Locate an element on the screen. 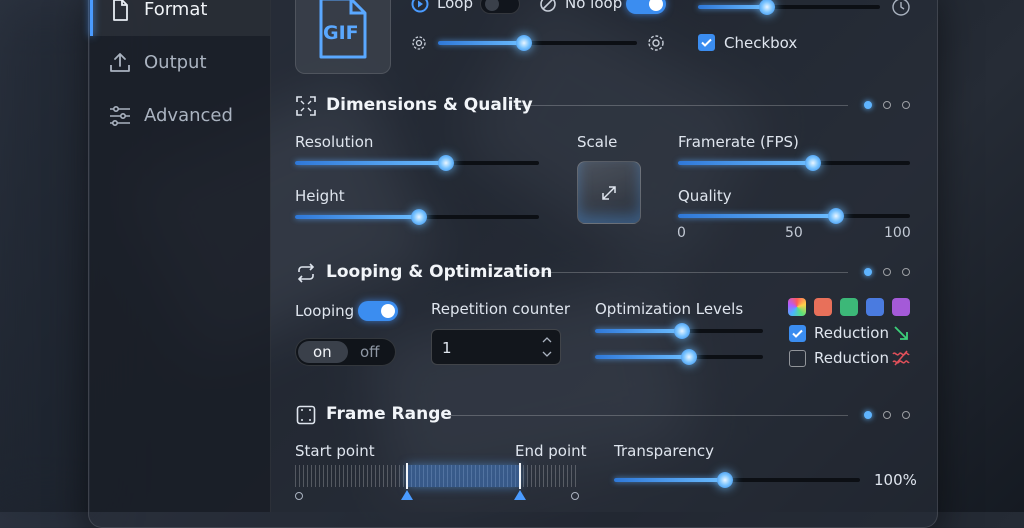 The height and width of the screenshot is (528, 1024). on-off-segmented: on off is located at coordinates (345, 352).